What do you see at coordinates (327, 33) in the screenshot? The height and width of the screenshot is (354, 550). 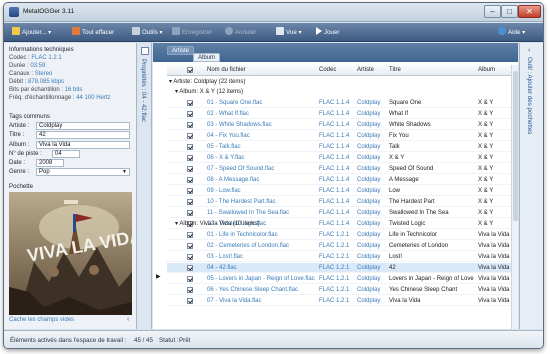 I see `play-button: Jouer` at bounding box center [327, 33].